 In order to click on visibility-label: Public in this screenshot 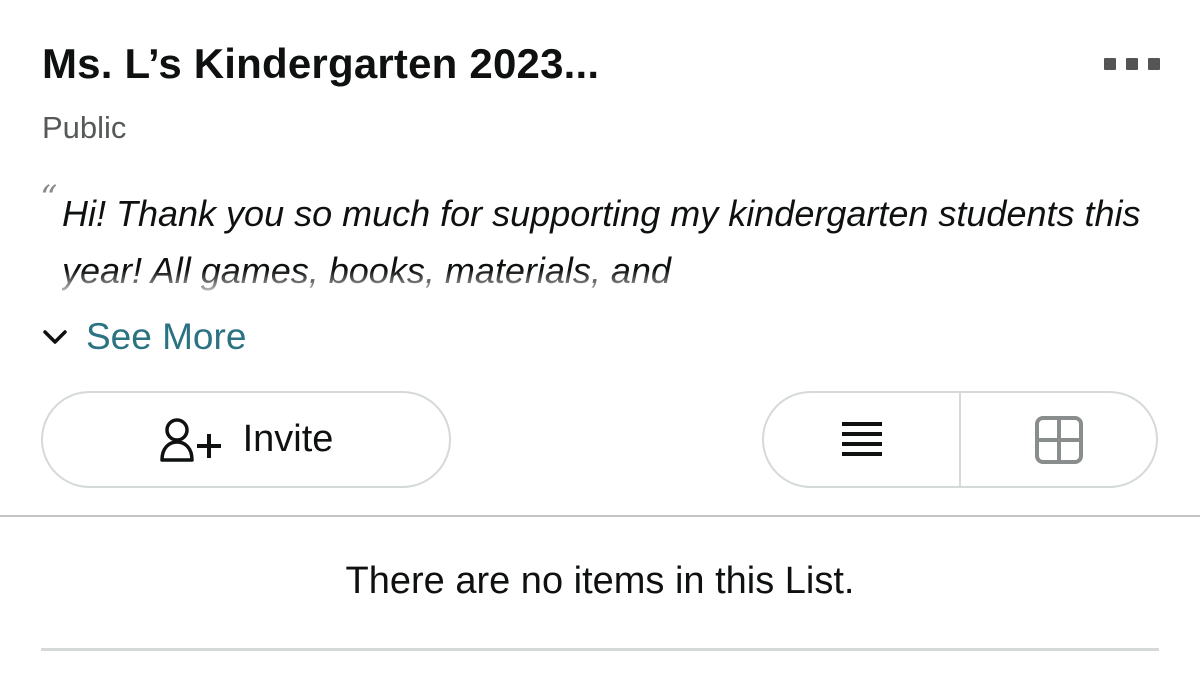, I will do `click(84, 127)`.